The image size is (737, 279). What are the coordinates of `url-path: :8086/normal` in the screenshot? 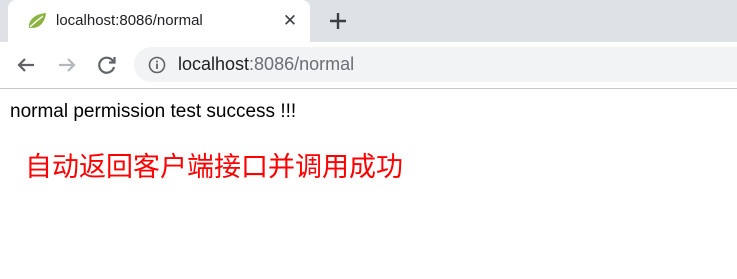 It's located at (302, 64).